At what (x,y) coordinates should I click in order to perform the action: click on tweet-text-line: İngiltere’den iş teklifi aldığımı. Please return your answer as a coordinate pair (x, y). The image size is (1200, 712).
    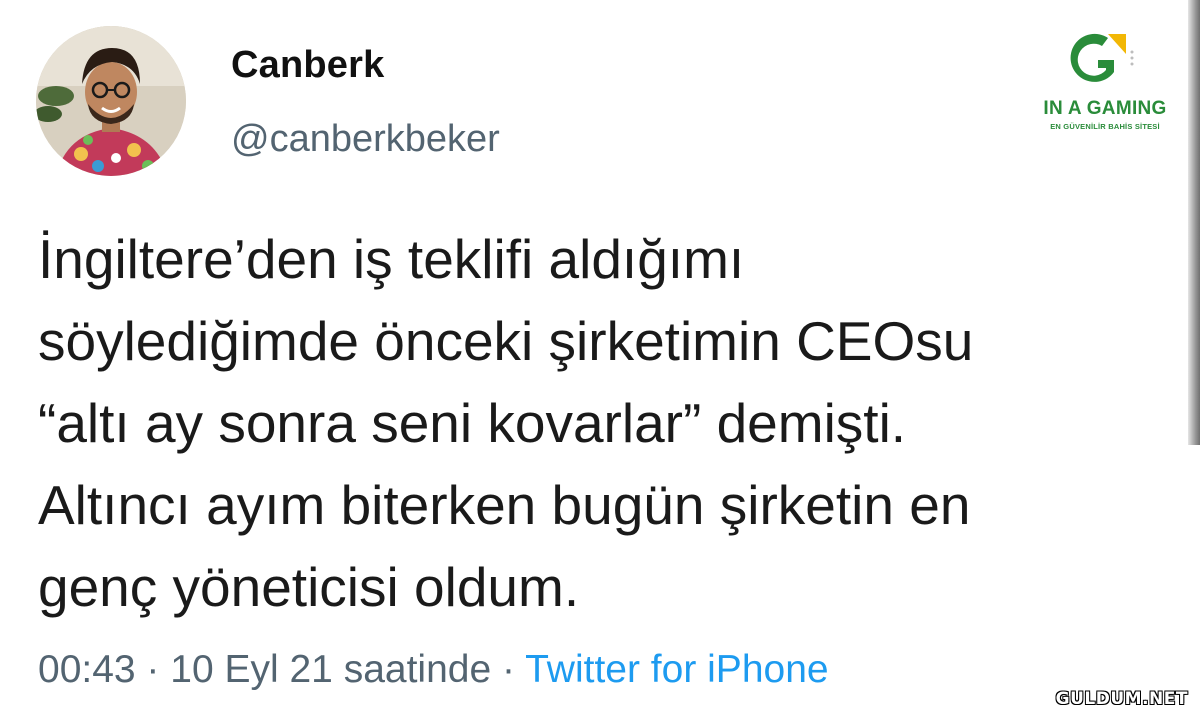
    Looking at the image, I should click on (391, 259).